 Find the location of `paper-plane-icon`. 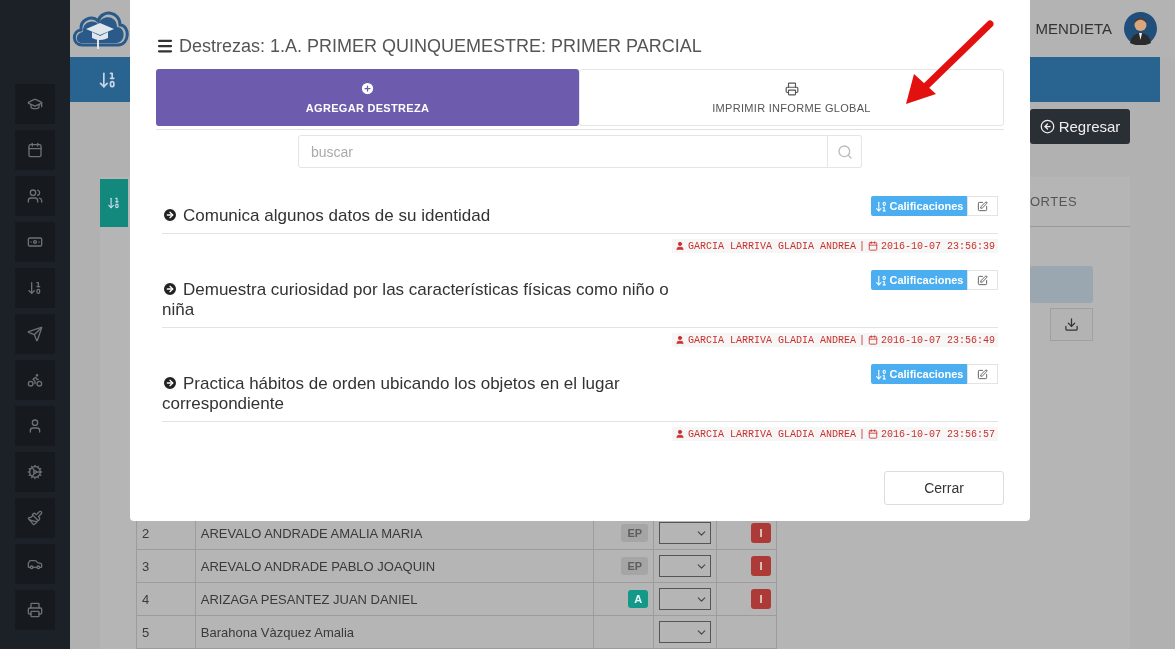

paper-plane-icon is located at coordinates (35, 334).